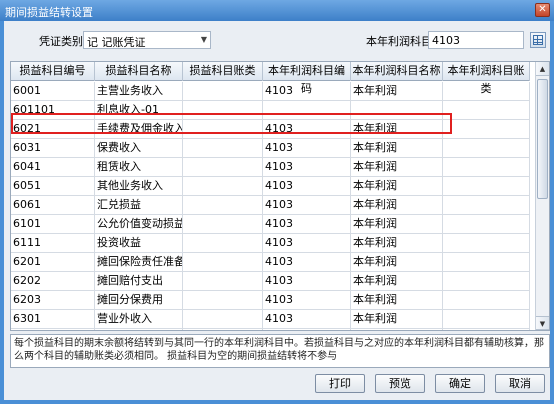  Describe the element at coordinates (538, 40) in the screenshot. I see `reference-grid-icon` at that location.